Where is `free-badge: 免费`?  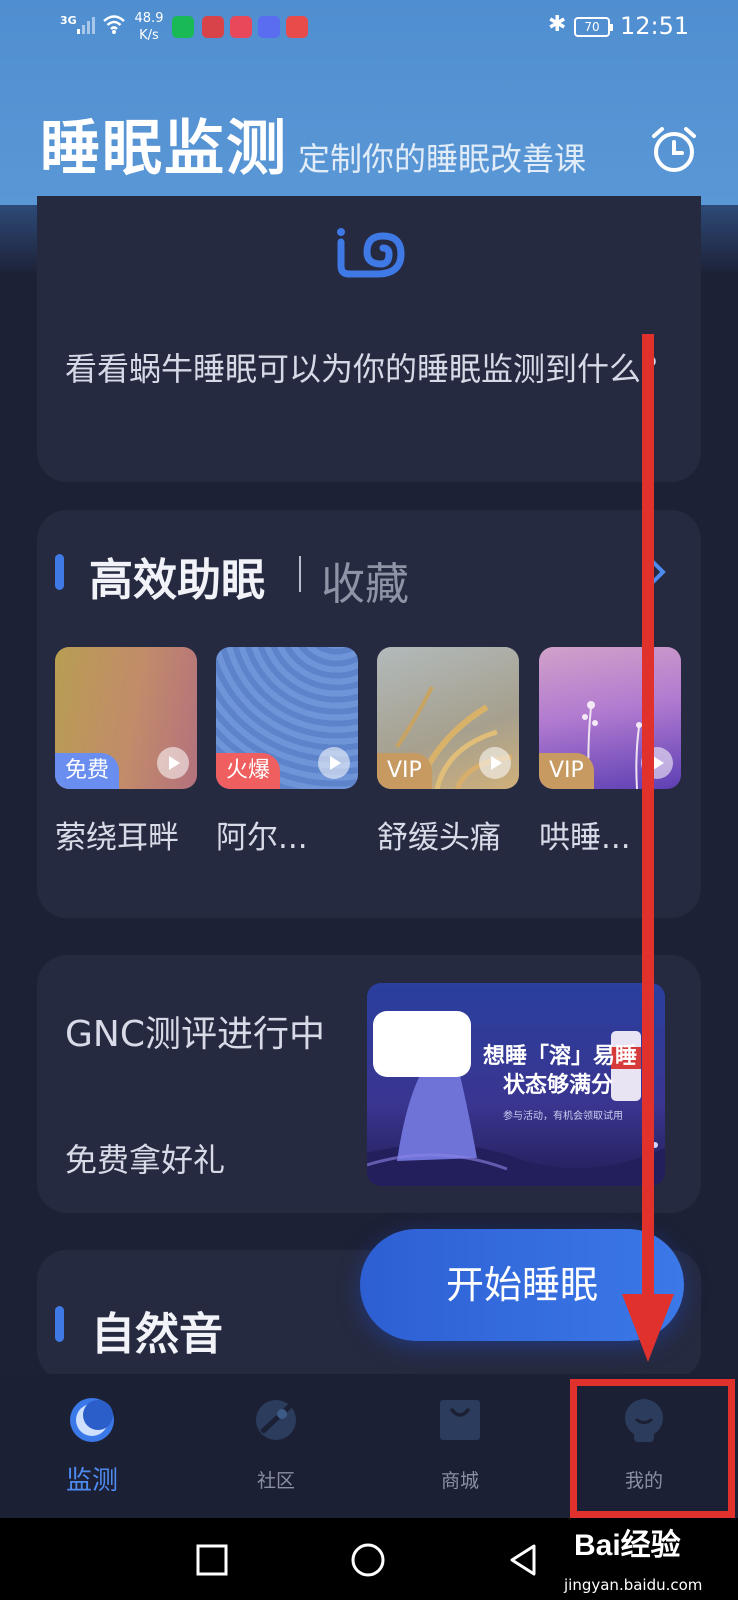
free-badge: 免费 is located at coordinates (87, 771).